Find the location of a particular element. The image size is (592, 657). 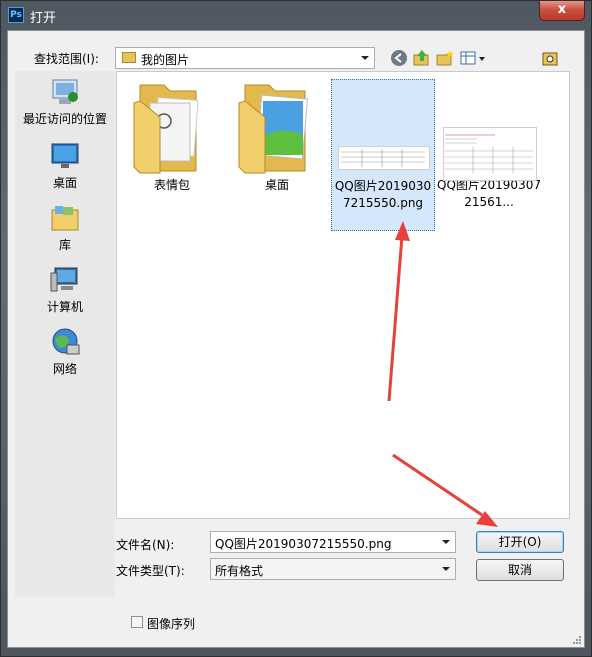

place-network: 网络 is located at coordinates (65, 352).